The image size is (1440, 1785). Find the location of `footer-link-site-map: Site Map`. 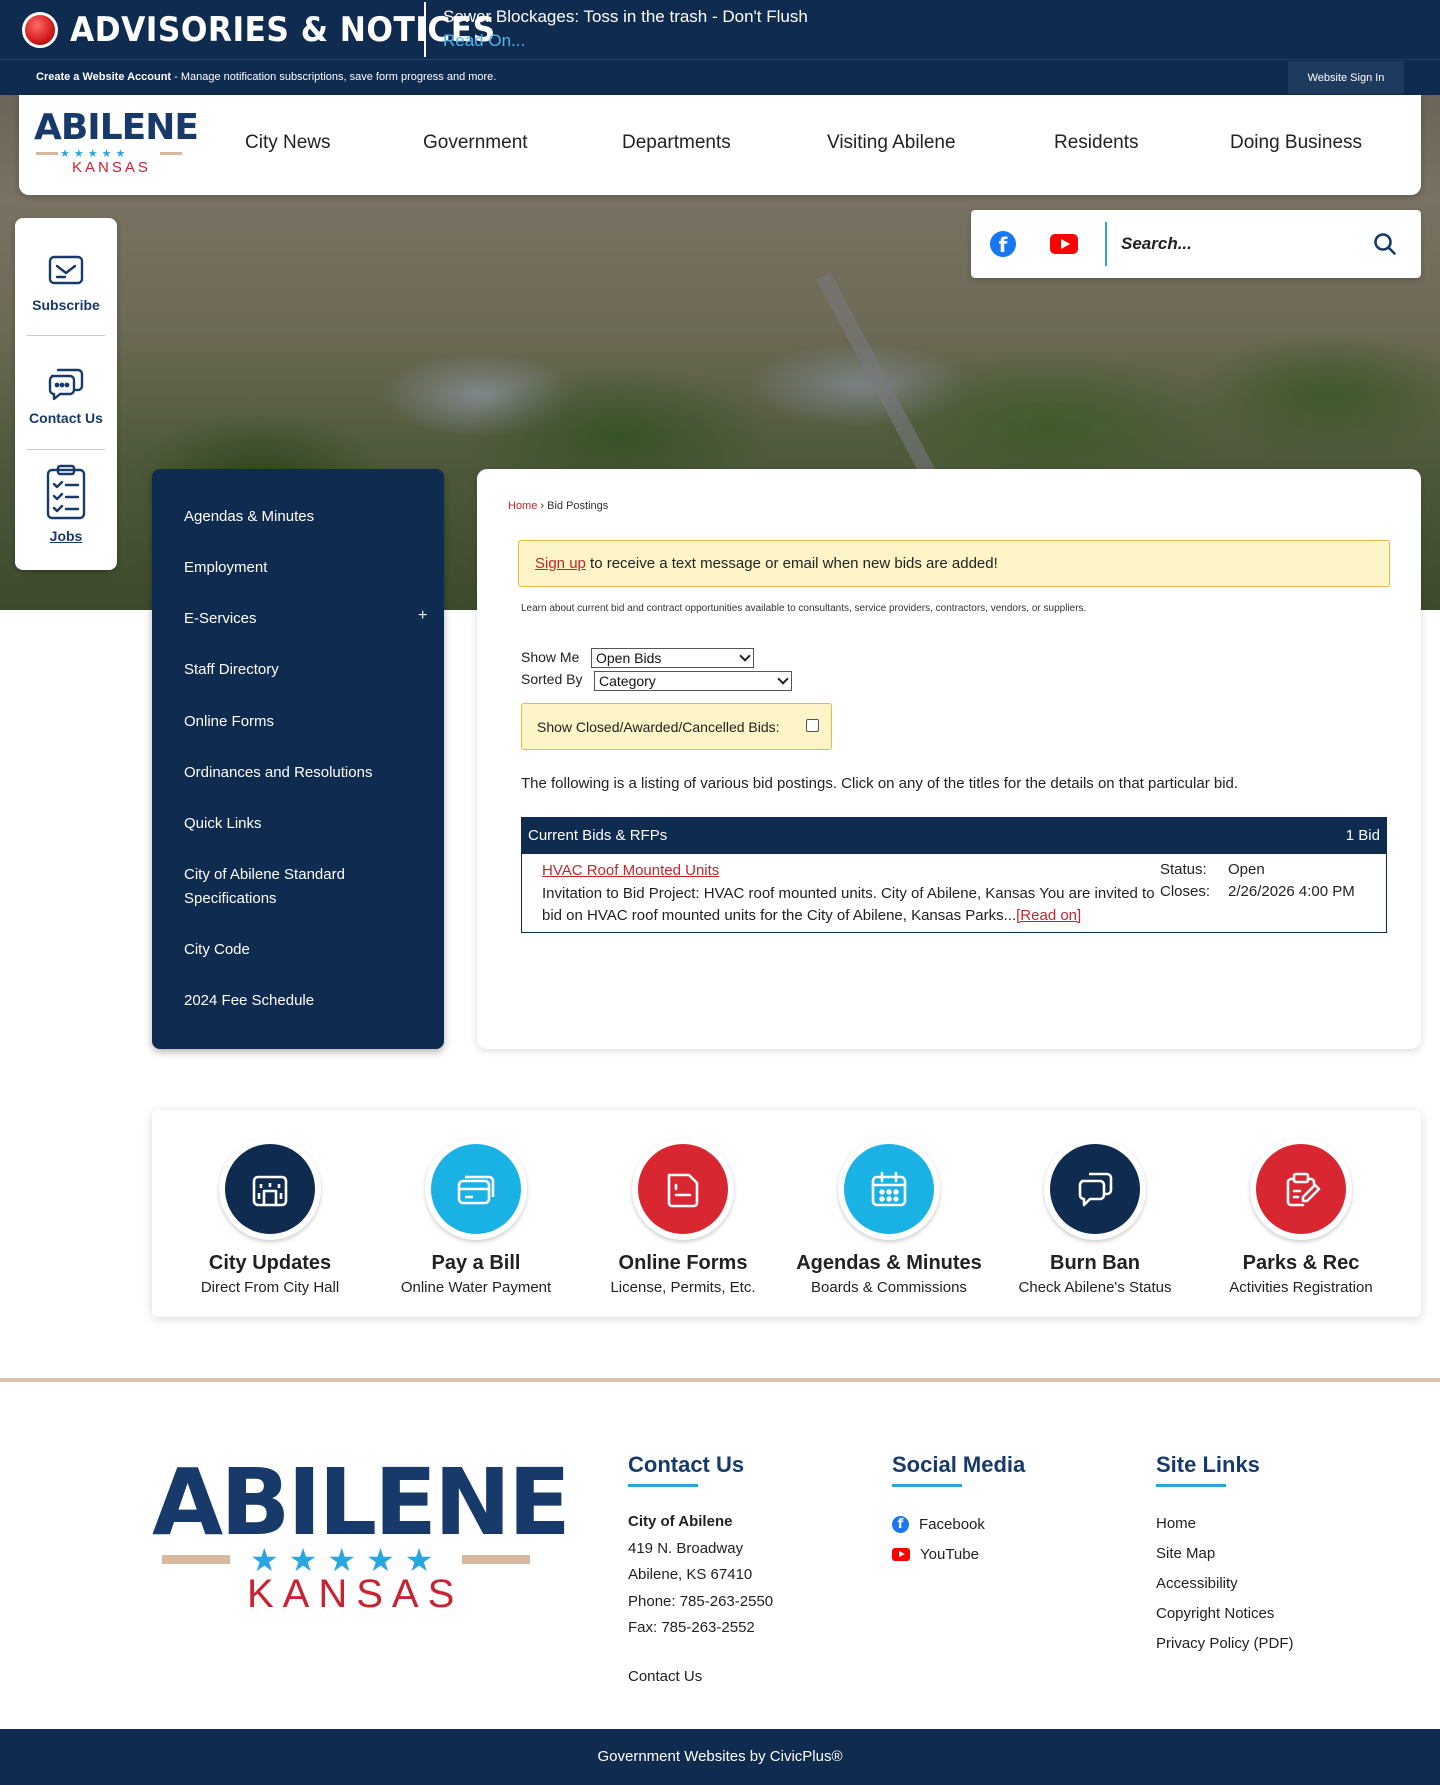

footer-link-site-map: Site Map is located at coordinates (1225, 1554).